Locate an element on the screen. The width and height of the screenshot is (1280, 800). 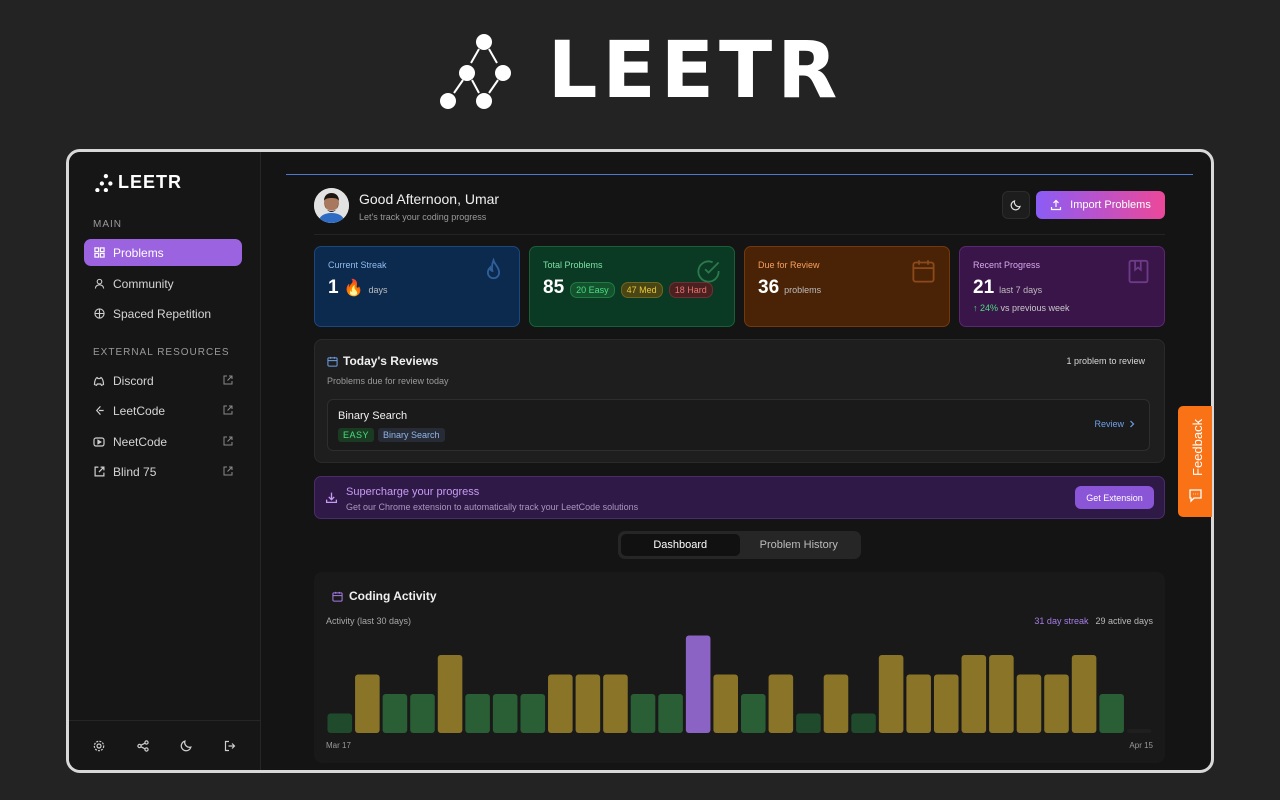
sidebar-item-neetcode: NeetCode is located at coordinates (163, 441).